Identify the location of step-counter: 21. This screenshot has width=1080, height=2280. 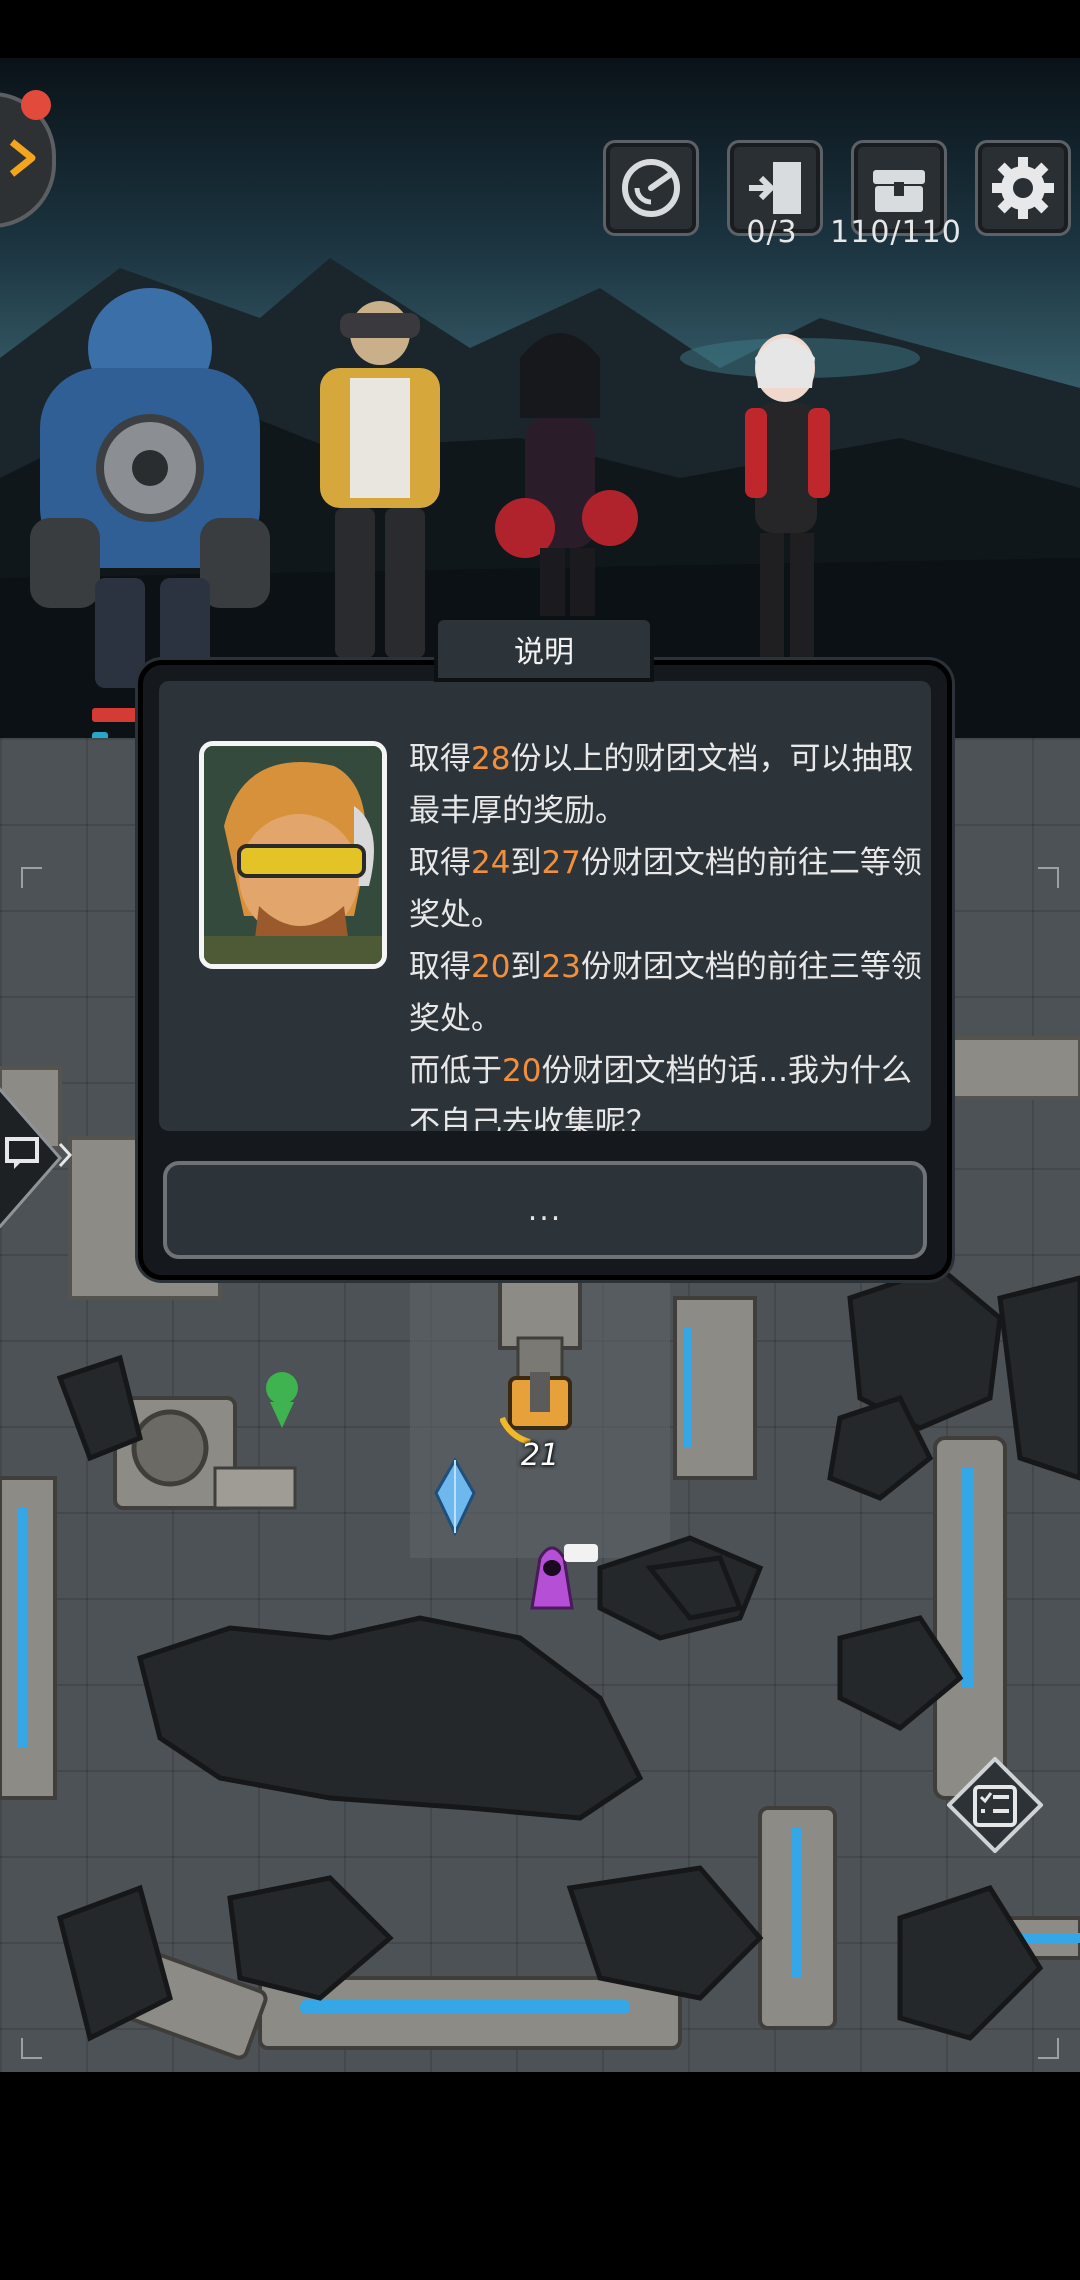
(540, 1455).